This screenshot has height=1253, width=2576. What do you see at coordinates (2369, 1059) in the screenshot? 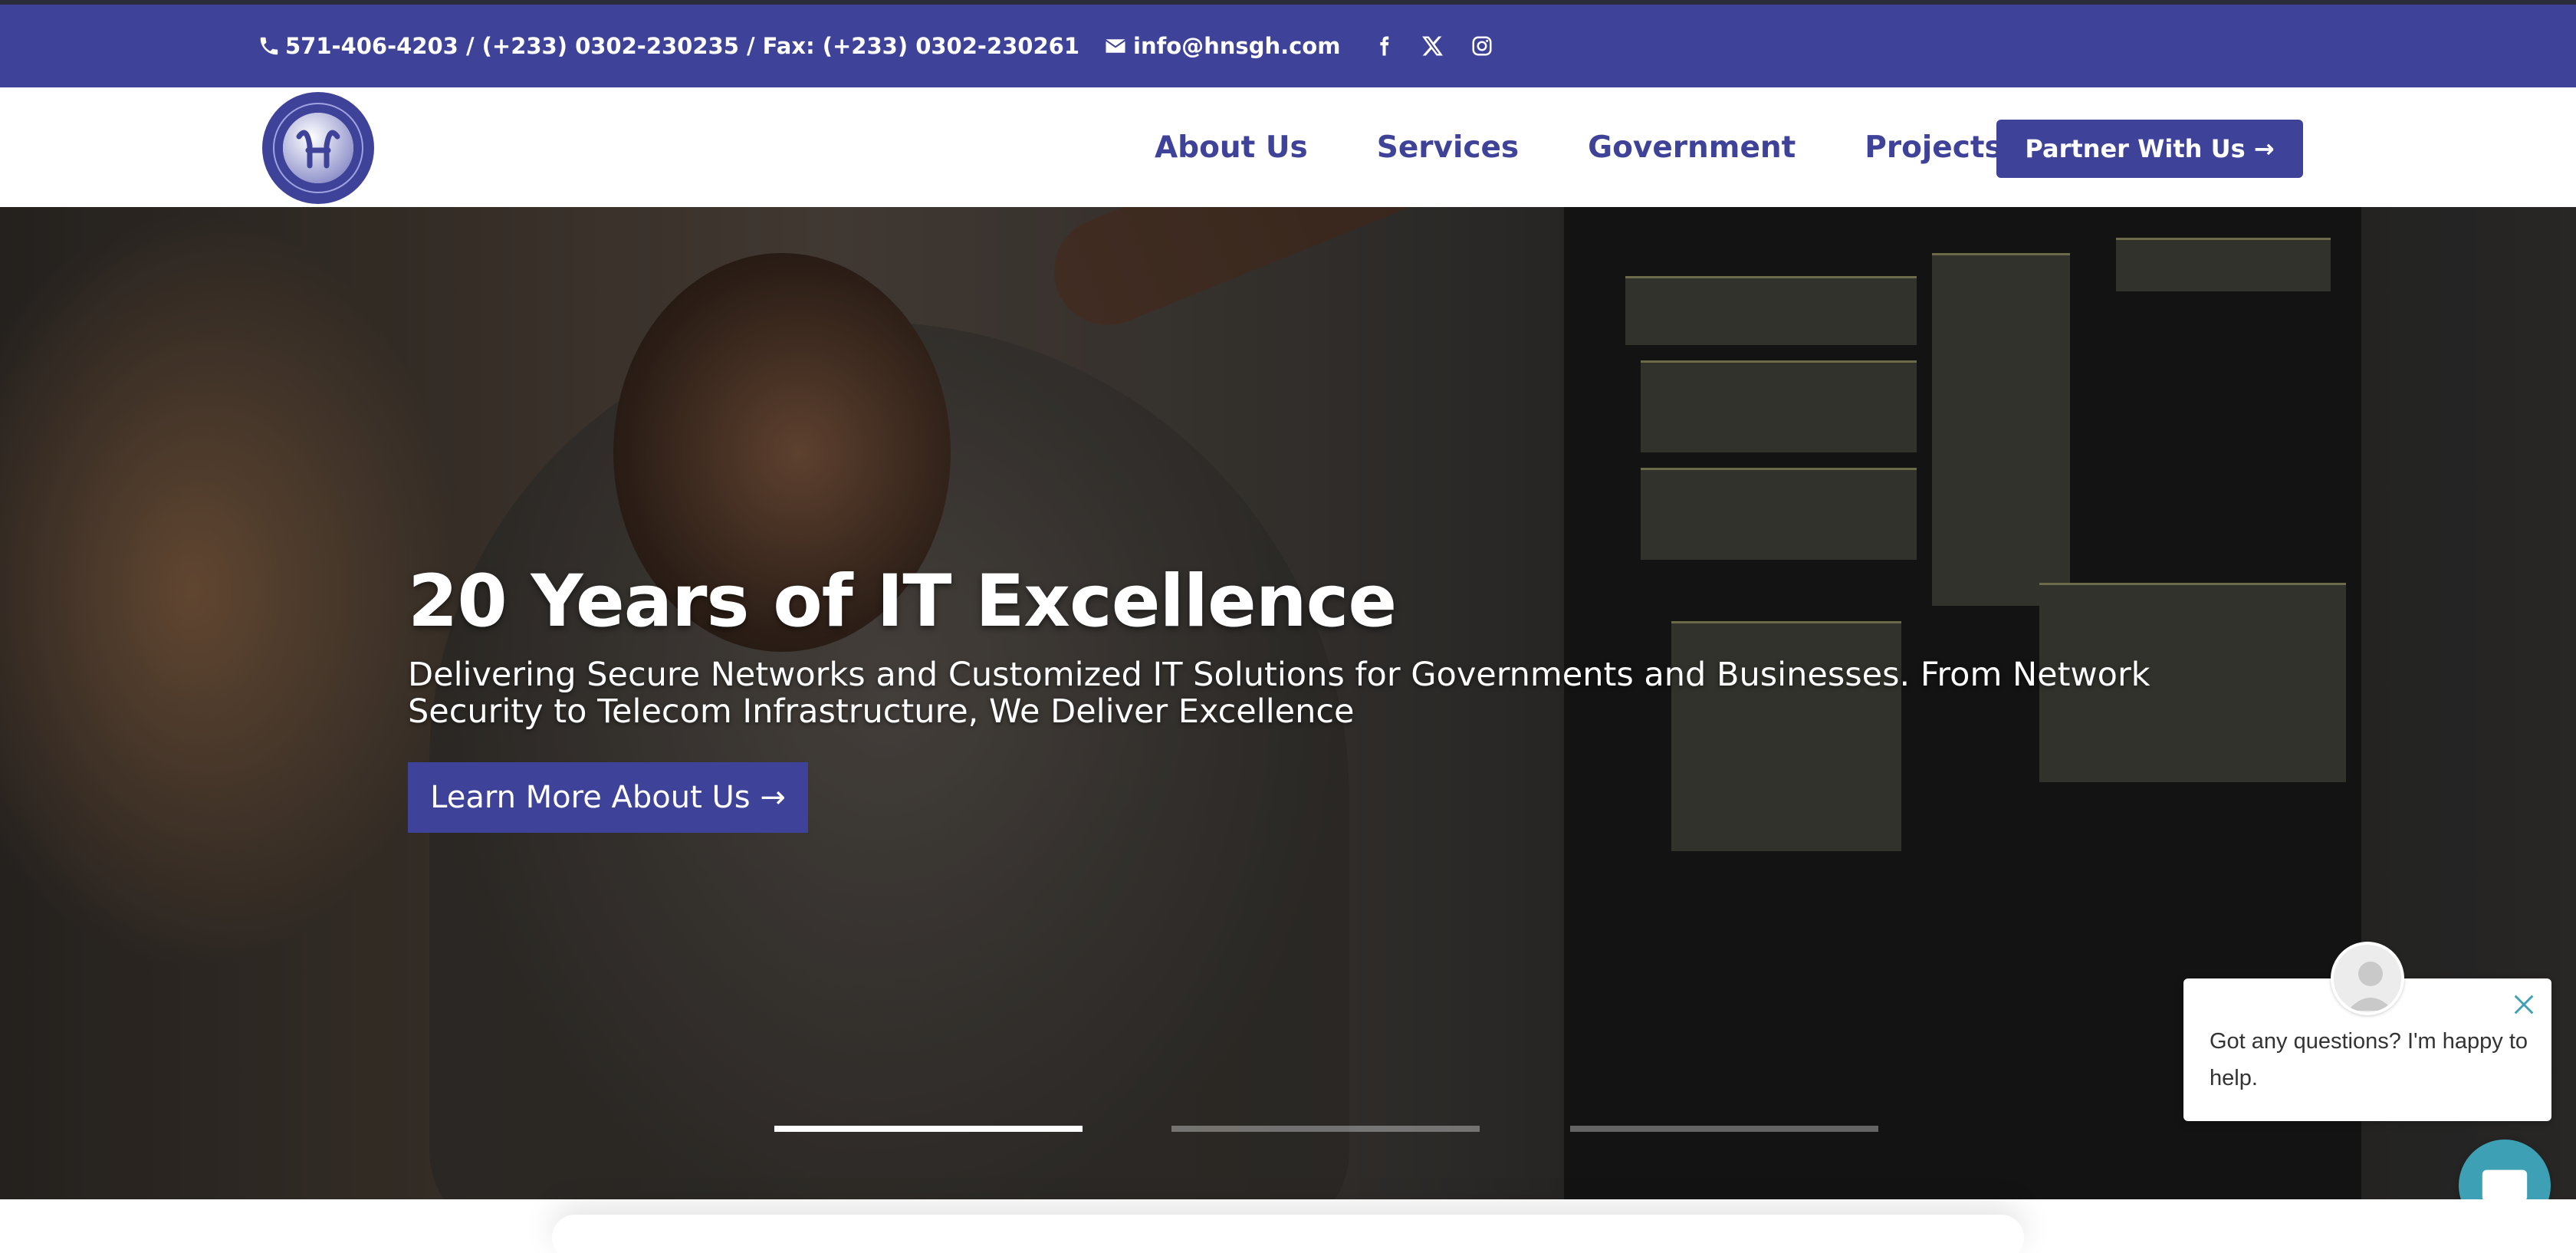
I see `chat-message: Got any questions? I'm happy to help.` at bounding box center [2369, 1059].